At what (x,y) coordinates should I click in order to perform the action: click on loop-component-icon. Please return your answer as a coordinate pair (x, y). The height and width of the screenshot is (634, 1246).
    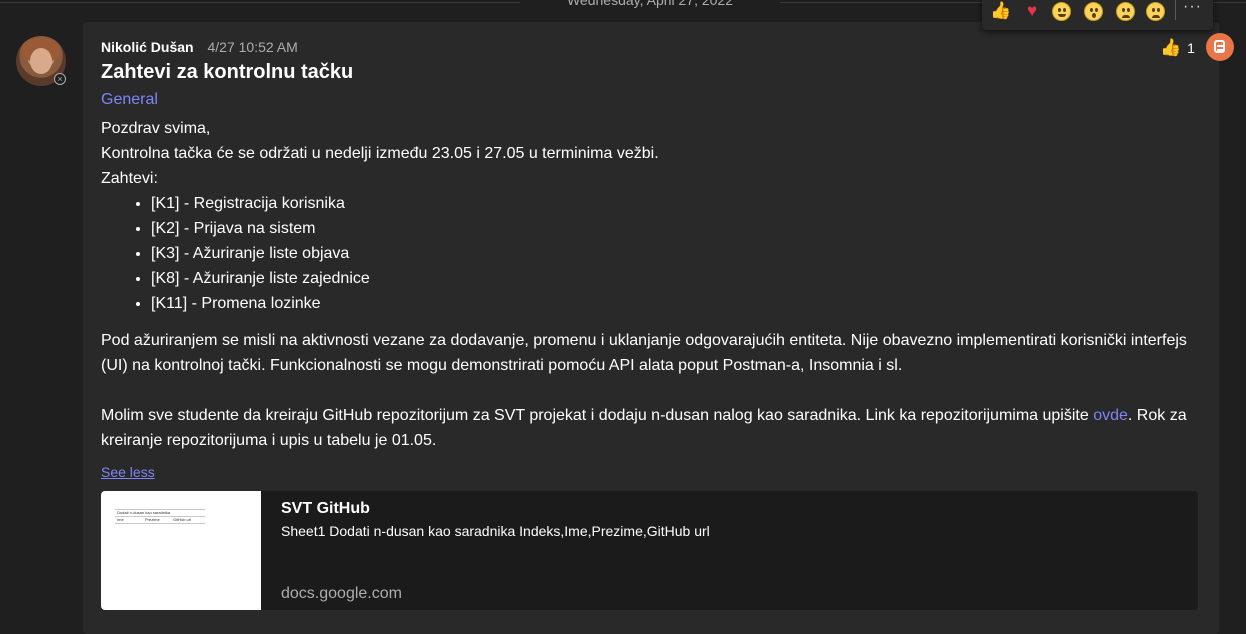
    Looking at the image, I should click on (1220, 47).